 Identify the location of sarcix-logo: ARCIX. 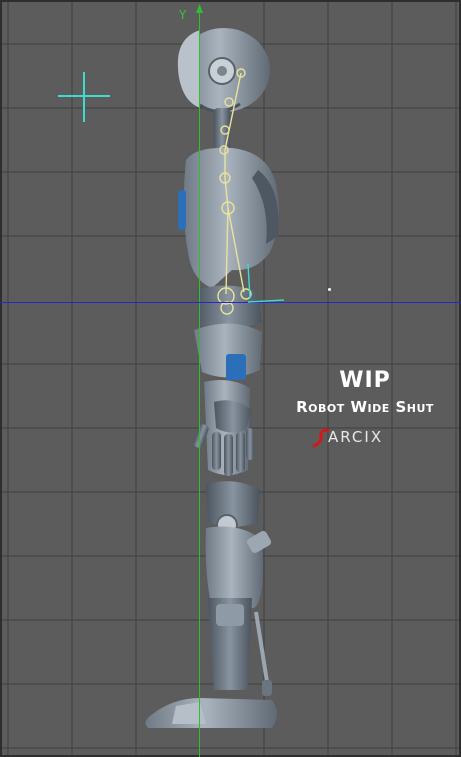
(368, 437).